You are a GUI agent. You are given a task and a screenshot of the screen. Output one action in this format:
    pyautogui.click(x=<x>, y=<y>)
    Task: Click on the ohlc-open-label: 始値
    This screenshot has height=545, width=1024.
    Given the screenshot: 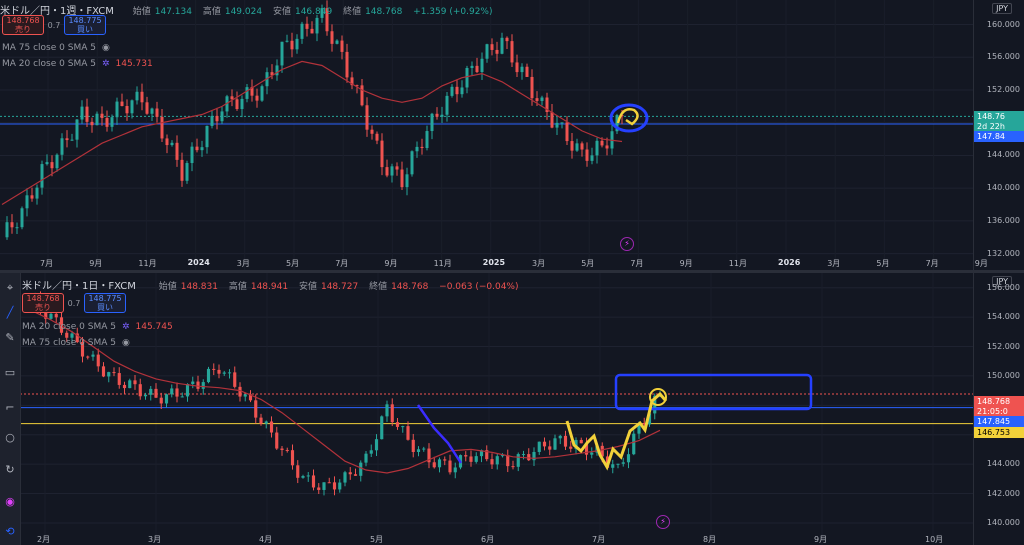 What is the action you would take?
    pyautogui.click(x=141, y=12)
    